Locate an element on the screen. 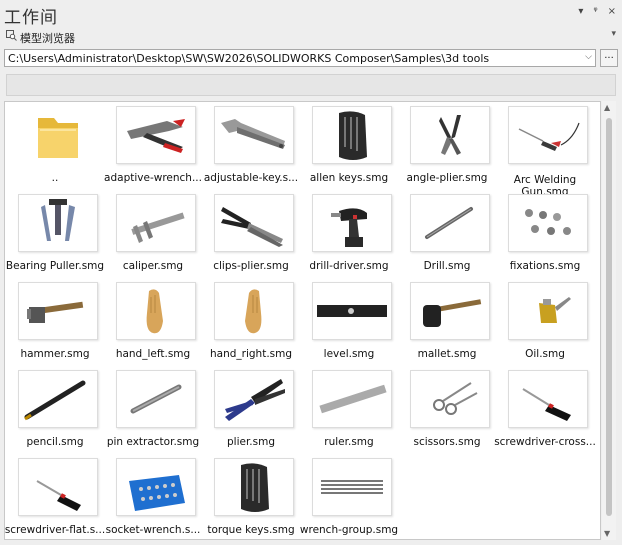 The height and width of the screenshot is (545, 622). scroll-up-icon: ▲ is located at coordinates (607, 107).